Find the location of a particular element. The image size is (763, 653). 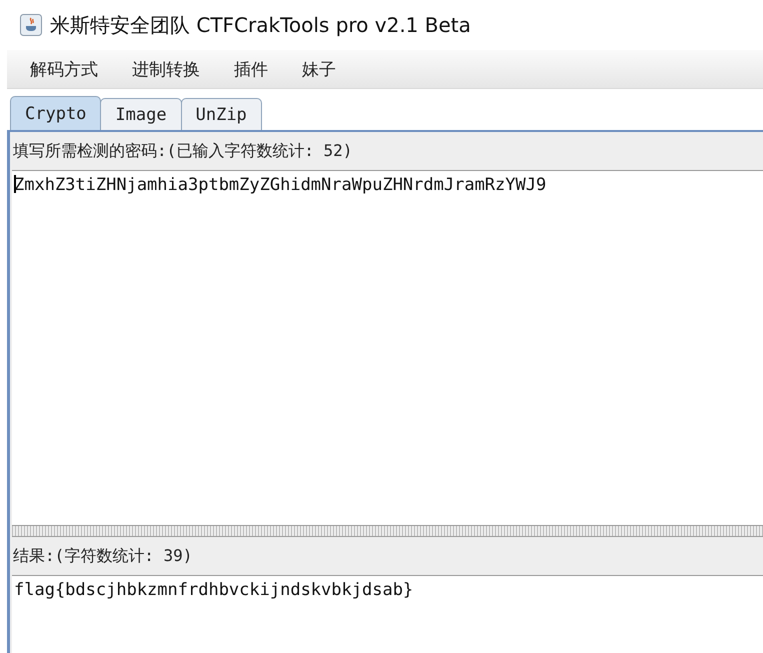

tab: UnZip is located at coordinates (221, 114).